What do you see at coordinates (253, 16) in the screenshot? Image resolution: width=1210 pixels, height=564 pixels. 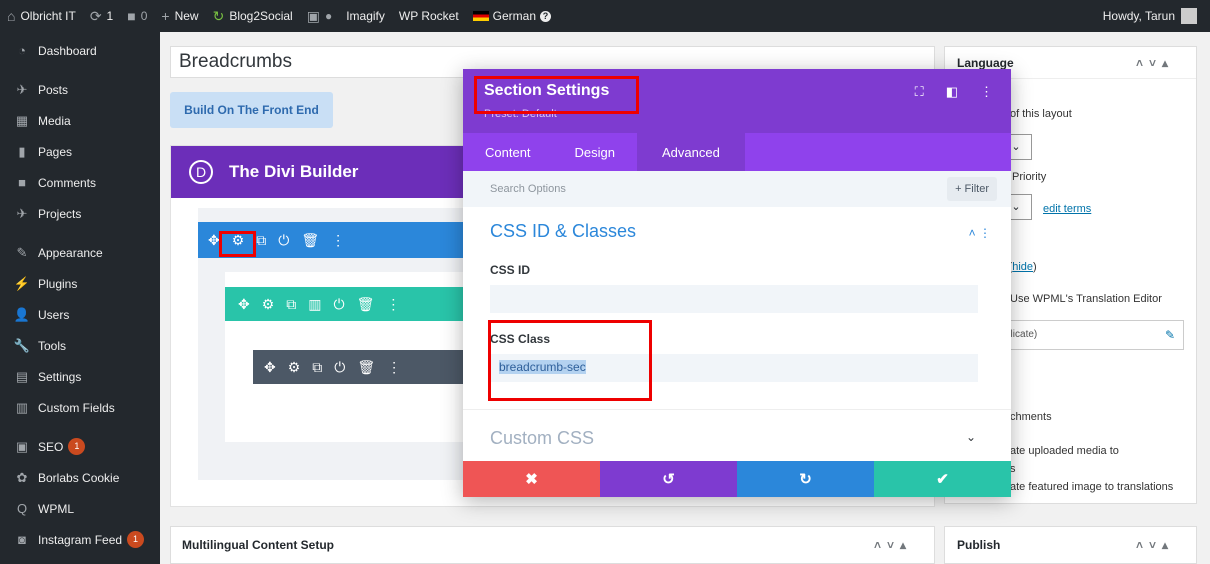 I see `blog2social-link: ↻ Blog2Social` at bounding box center [253, 16].